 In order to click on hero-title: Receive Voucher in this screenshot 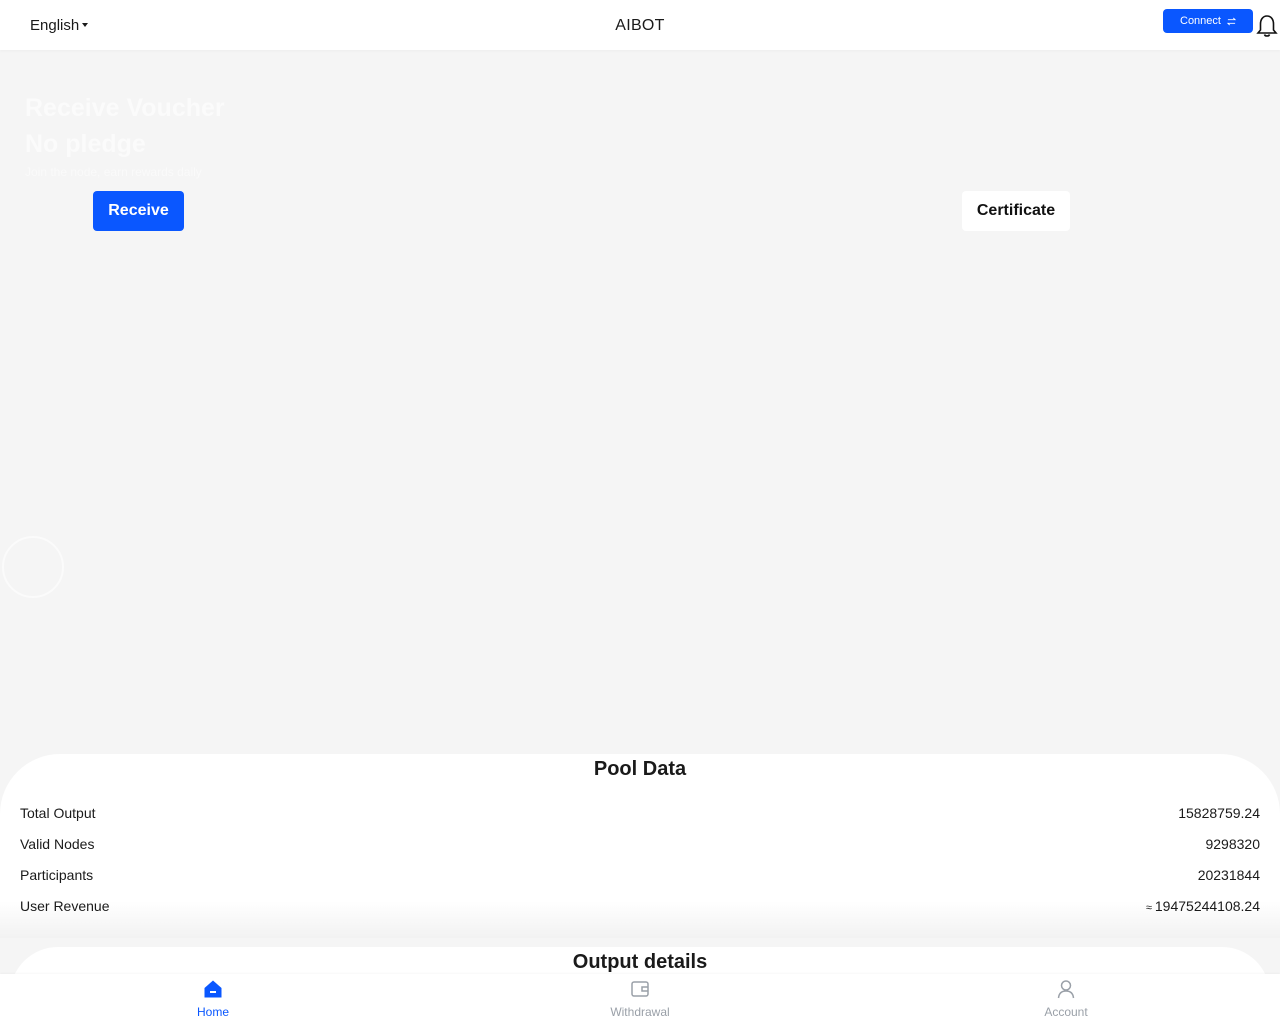, I will do `click(125, 108)`.